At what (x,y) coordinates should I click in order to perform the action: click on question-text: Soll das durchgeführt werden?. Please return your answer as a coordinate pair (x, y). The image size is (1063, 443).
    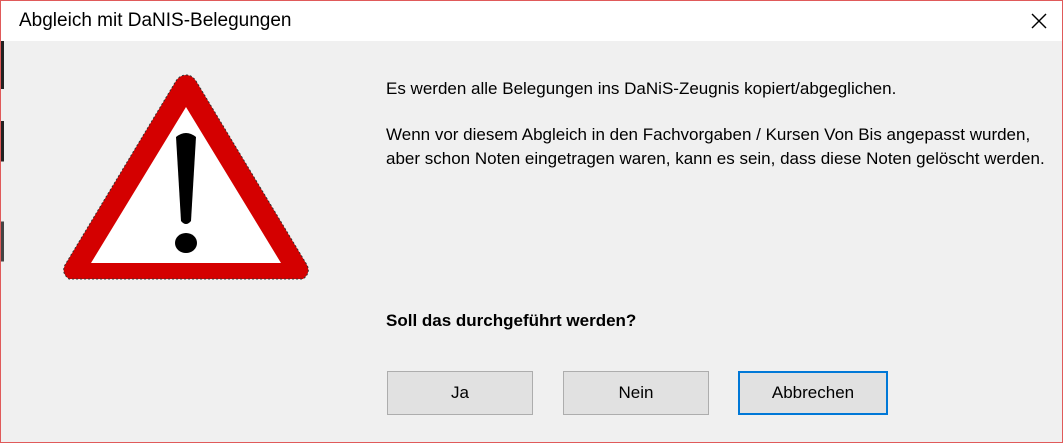
    Looking at the image, I should click on (511, 320).